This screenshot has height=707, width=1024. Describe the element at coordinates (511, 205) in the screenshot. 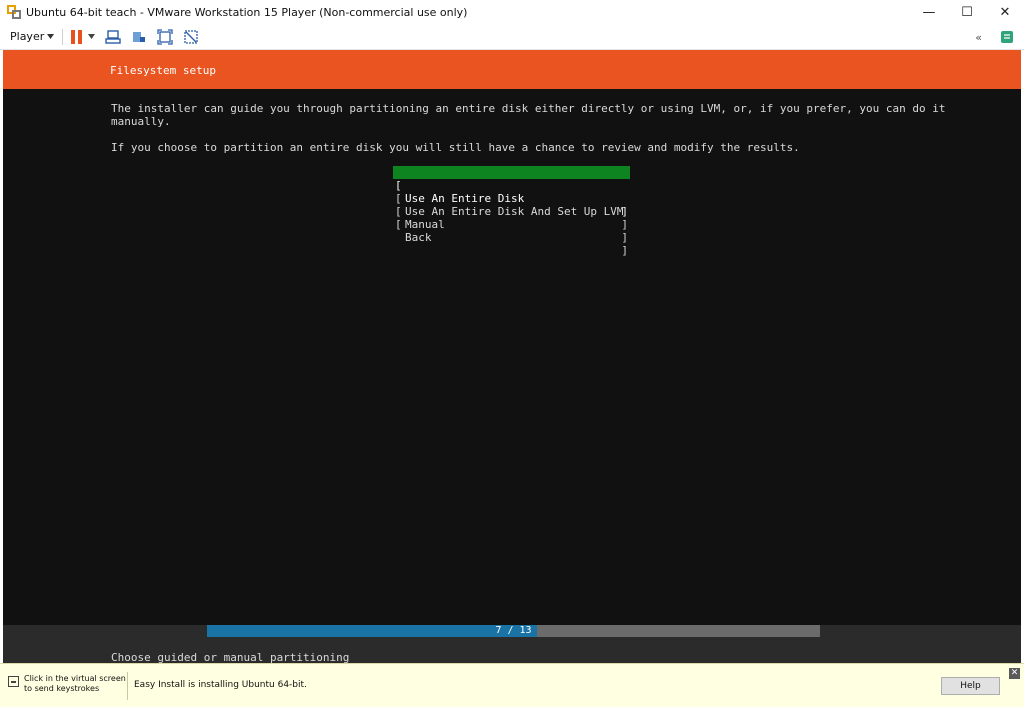

I see `option-use-entire-disk-lvm: [ Use An Entire Disk And Set Up LVM ]` at that location.